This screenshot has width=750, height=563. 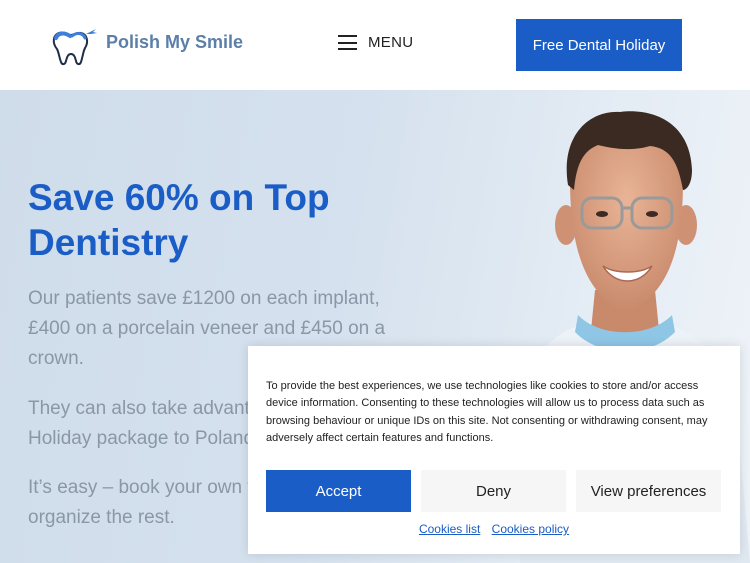 What do you see at coordinates (179, 220) in the screenshot?
I see `hero-title: Save 60% on Top Dentistry` at bounding box center [179, 220].